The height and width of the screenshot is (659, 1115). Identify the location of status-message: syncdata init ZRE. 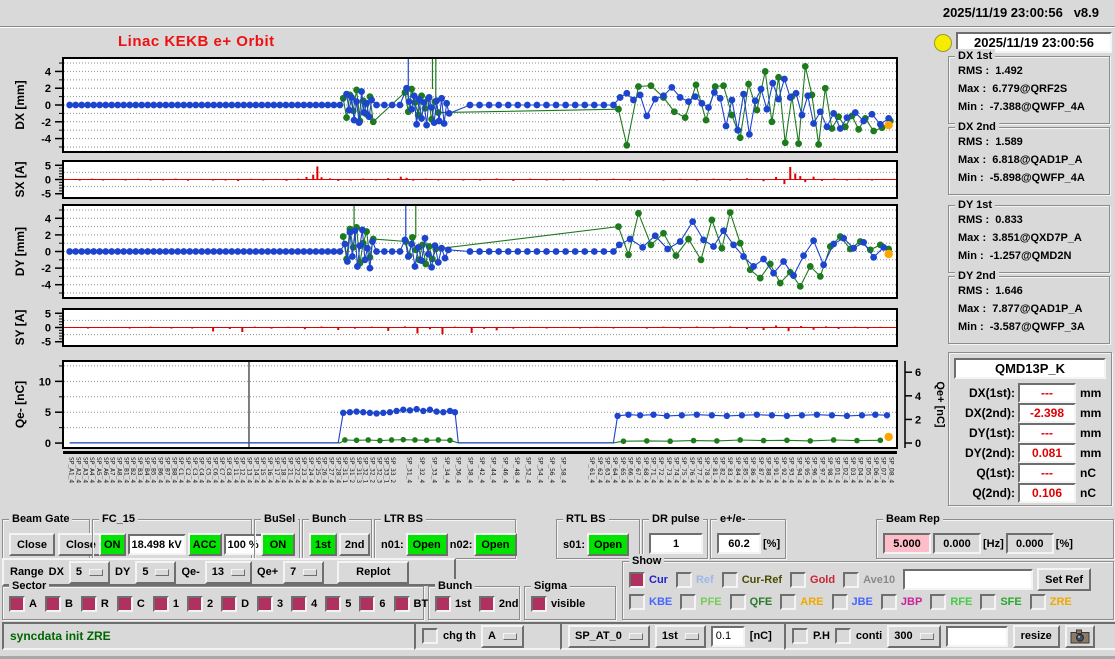
(60, 636).